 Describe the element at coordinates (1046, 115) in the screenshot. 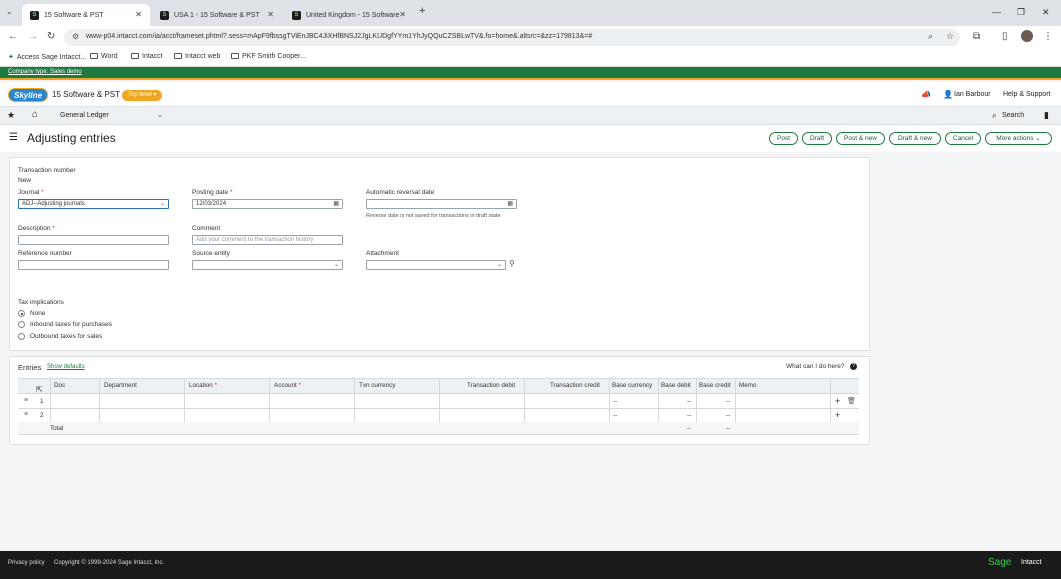

I see `bookmark-icon: ▮` at that location.